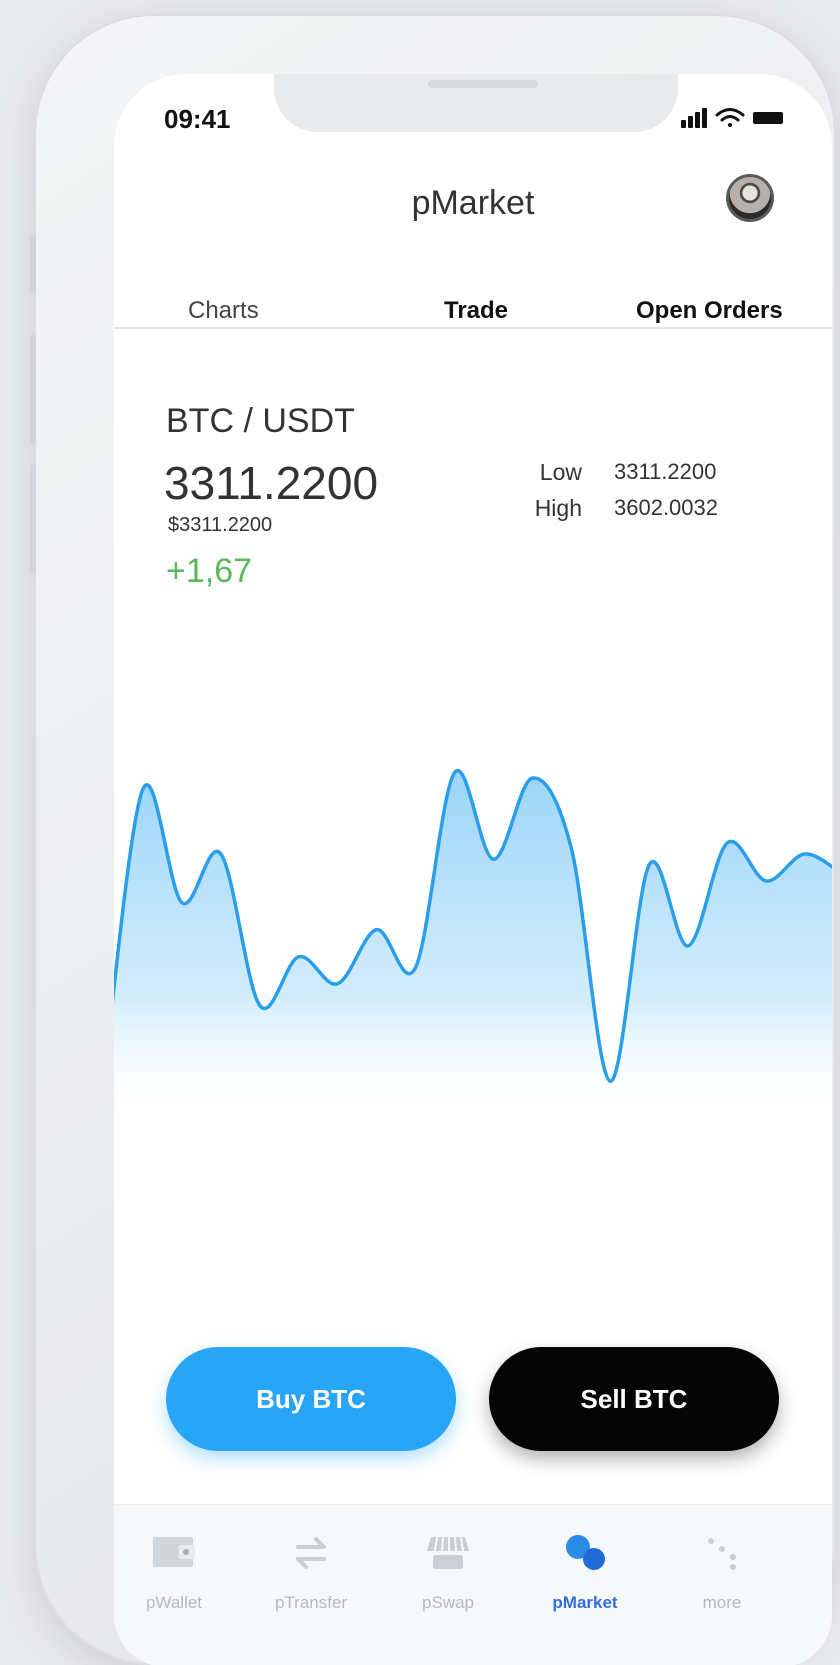 The height and width of the screenshot is (1665, 840). I want to click on volume-down-button, so click(33, 519).